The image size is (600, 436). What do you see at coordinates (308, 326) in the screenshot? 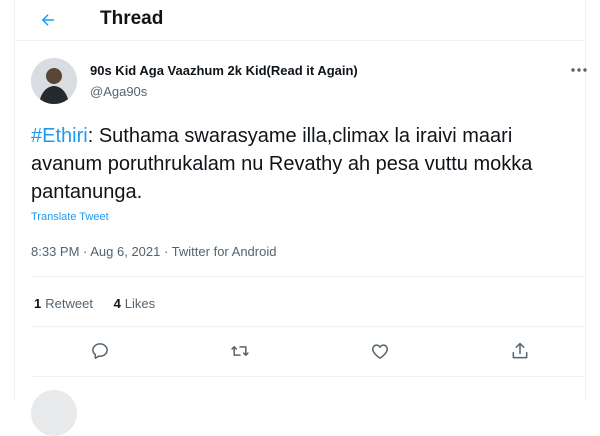
I see `divider-middle` at bounding box center [308, 326].